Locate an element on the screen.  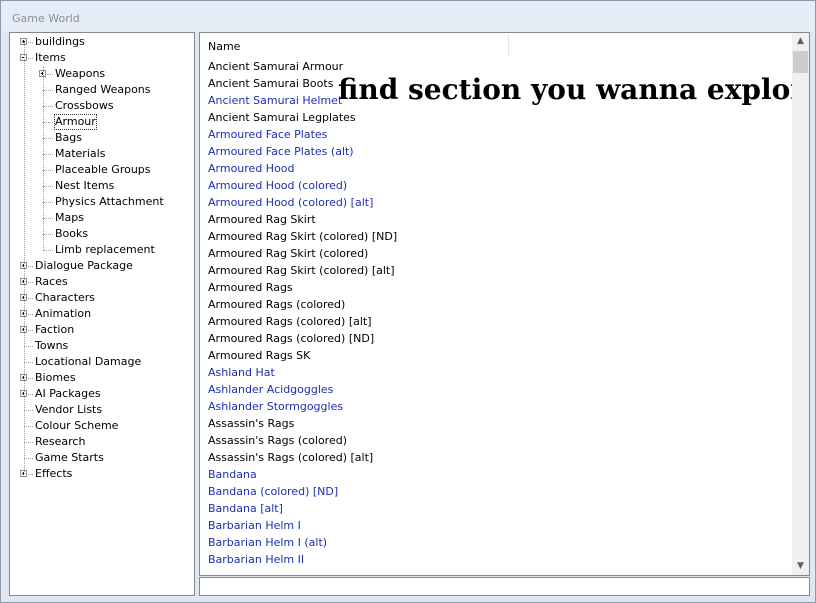
tree-item-label: Towns is located at coordinates (52, 345).